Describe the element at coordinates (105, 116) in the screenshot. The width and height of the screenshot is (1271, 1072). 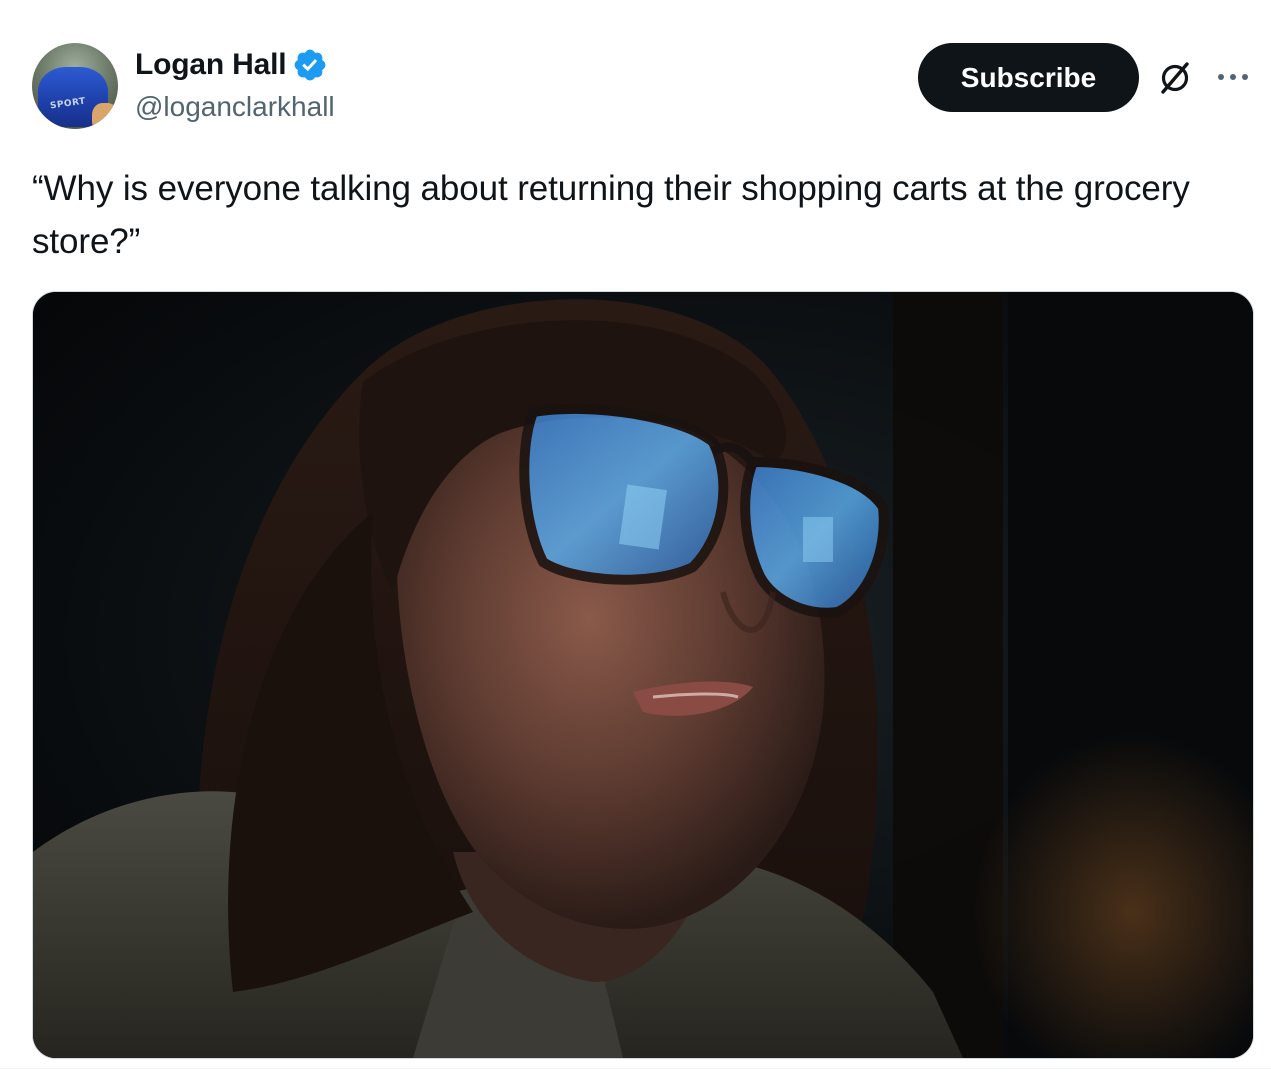
I see `avatar-detail` at that location.